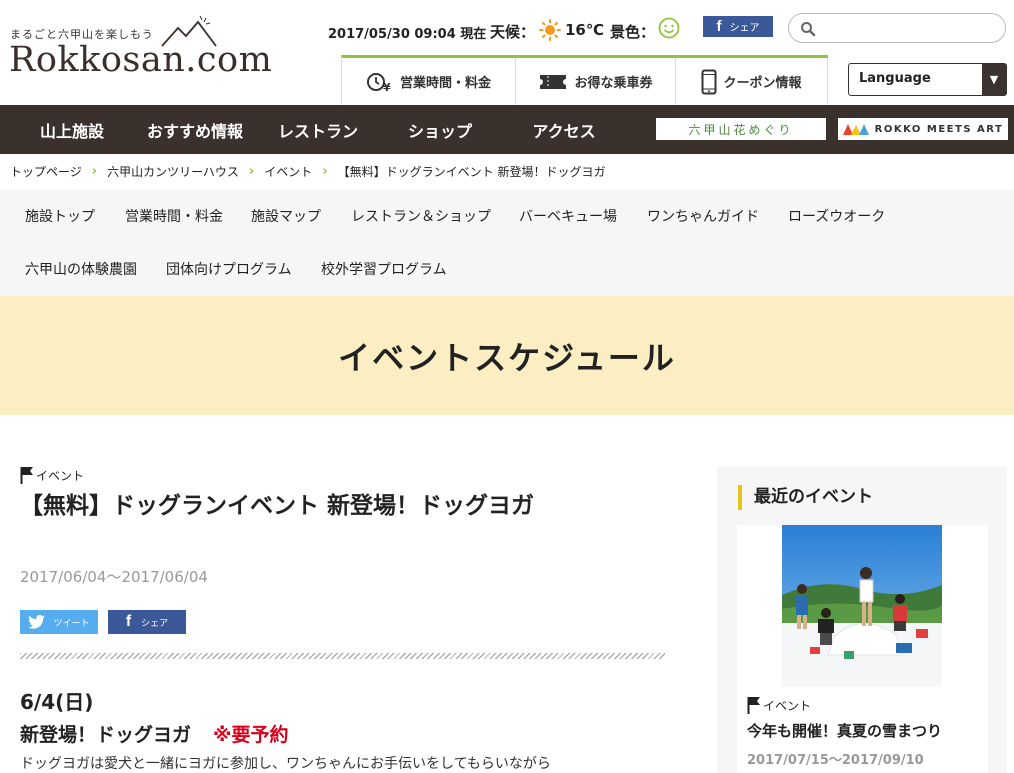 This screenshot has height=773, width=1014. Describe the element at coordinates (553, 81) in the screenshot. I see `ticket-icon` at that location.